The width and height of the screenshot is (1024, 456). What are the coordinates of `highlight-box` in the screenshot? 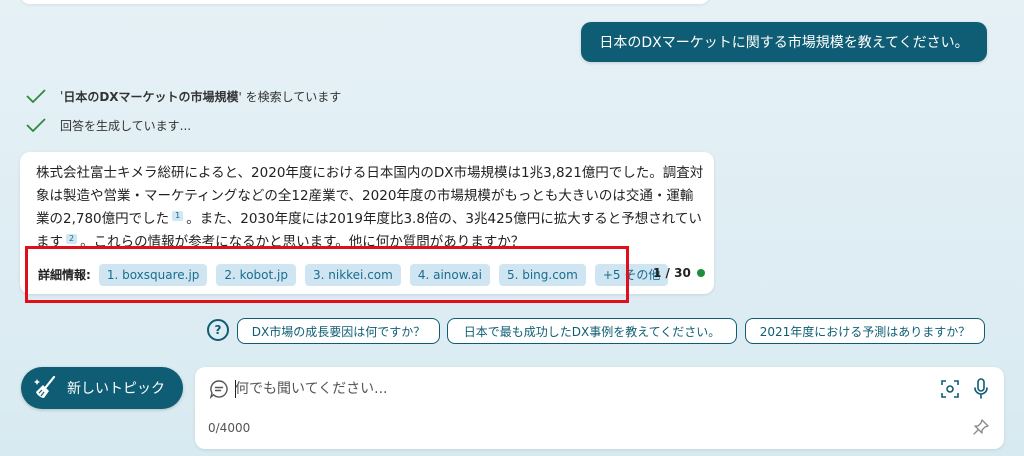 It's located at (327, 274).